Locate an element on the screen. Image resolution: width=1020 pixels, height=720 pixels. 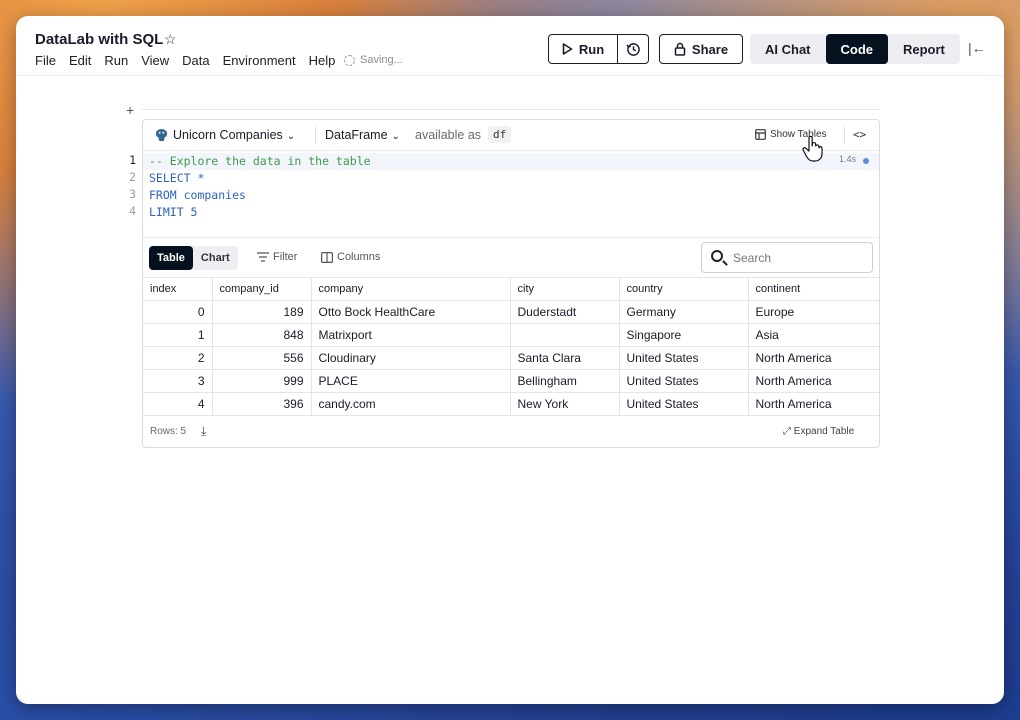
table-cell: PLACE is located at coordinates (411, 381).